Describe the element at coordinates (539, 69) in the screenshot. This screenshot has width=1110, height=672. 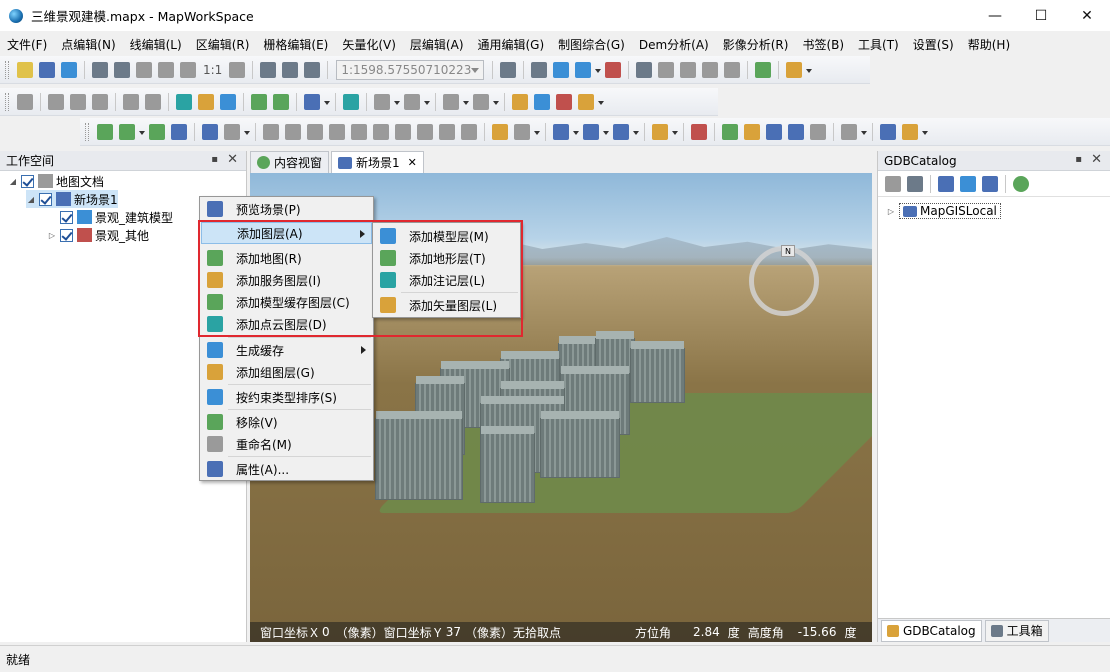
I see `info-icon` at that location.